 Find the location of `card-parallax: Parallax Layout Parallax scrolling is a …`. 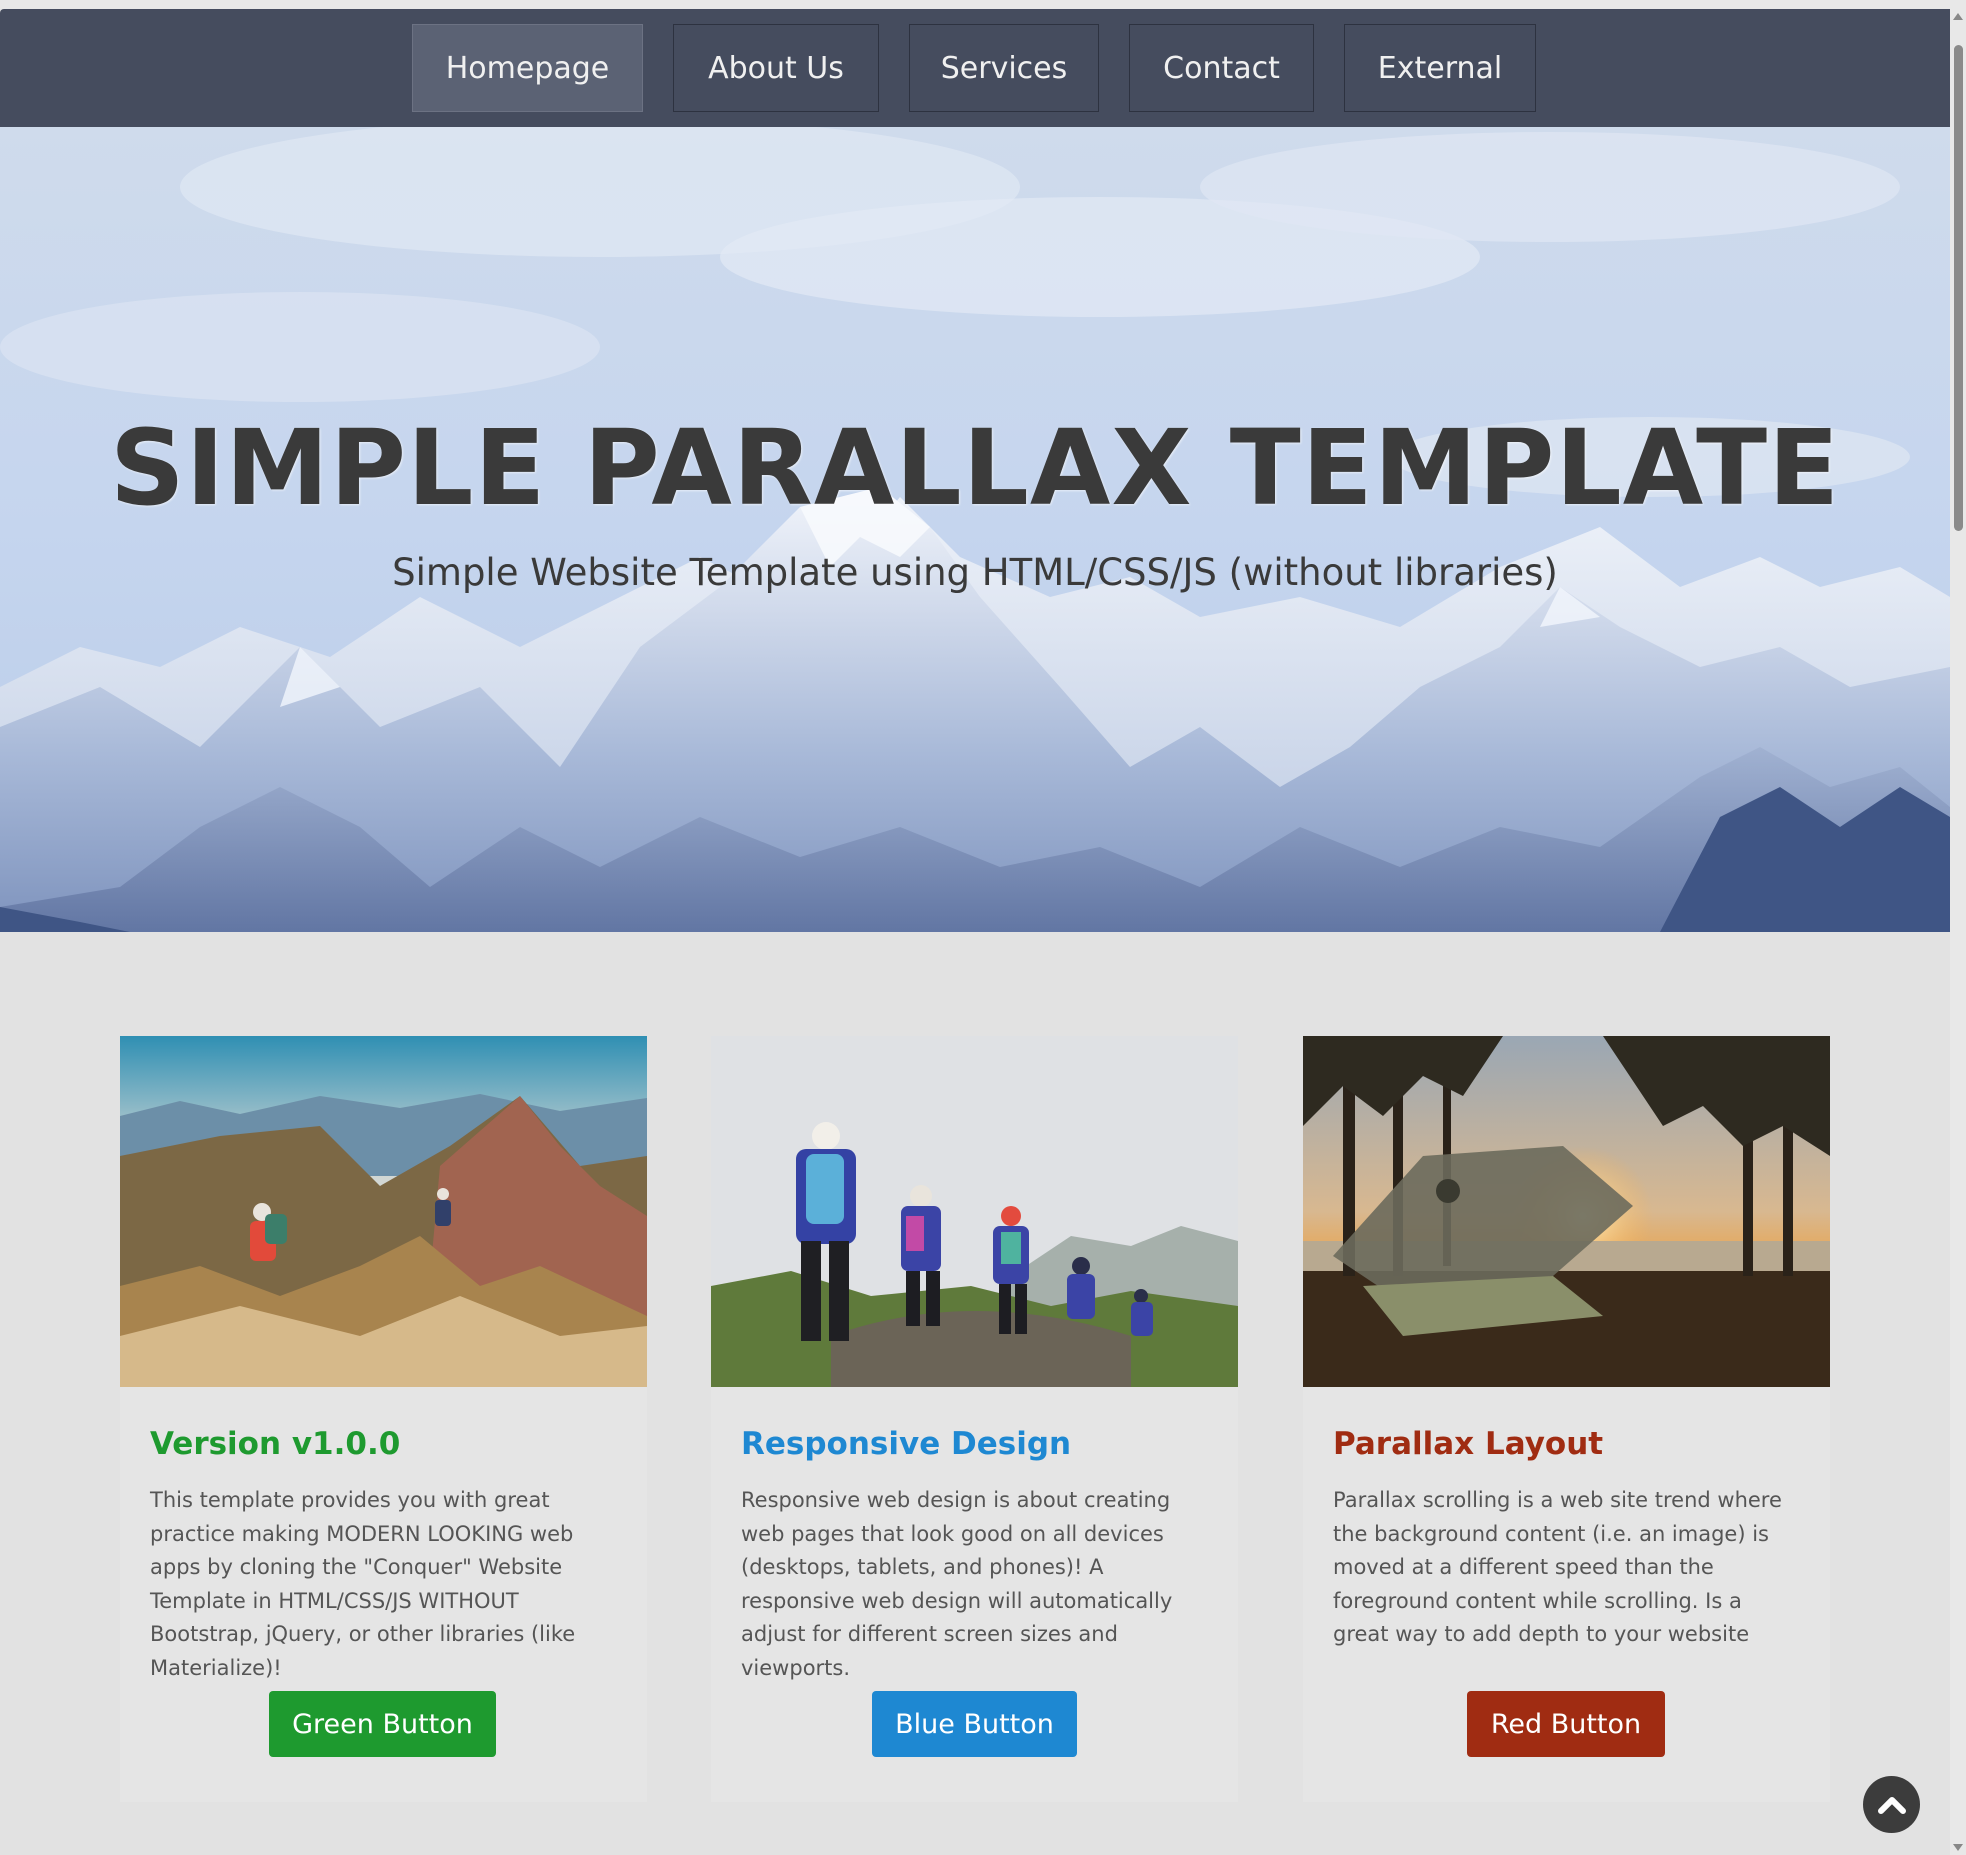

card-parallax: Parallax Layout Parallax scrolling is a … is located at coordinates (1566, 1419).